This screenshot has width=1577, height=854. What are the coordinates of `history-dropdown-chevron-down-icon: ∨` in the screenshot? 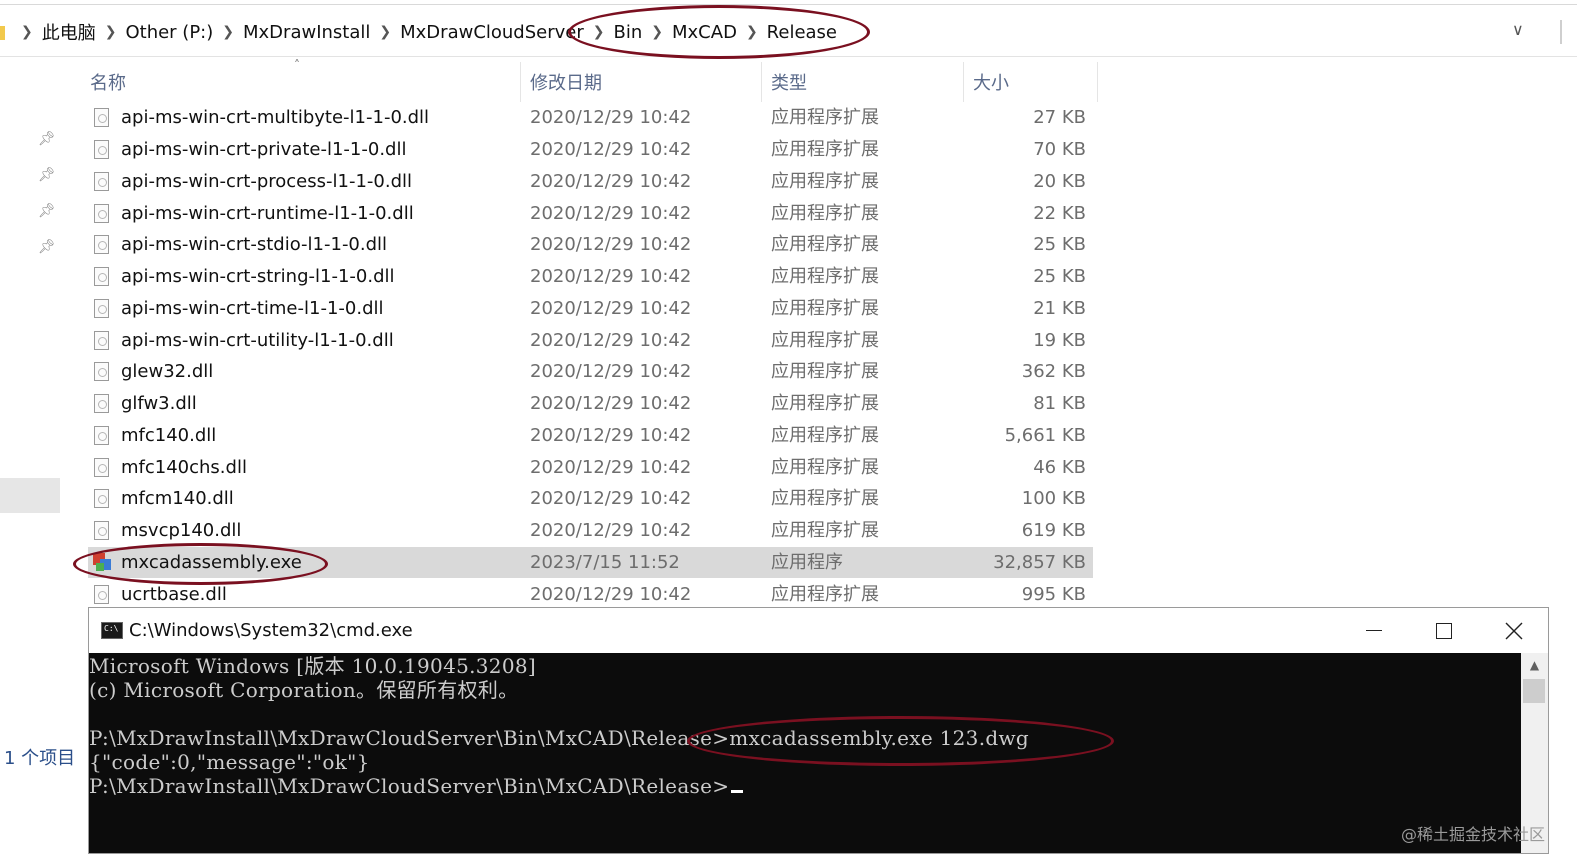 It's located at (1518, 29).